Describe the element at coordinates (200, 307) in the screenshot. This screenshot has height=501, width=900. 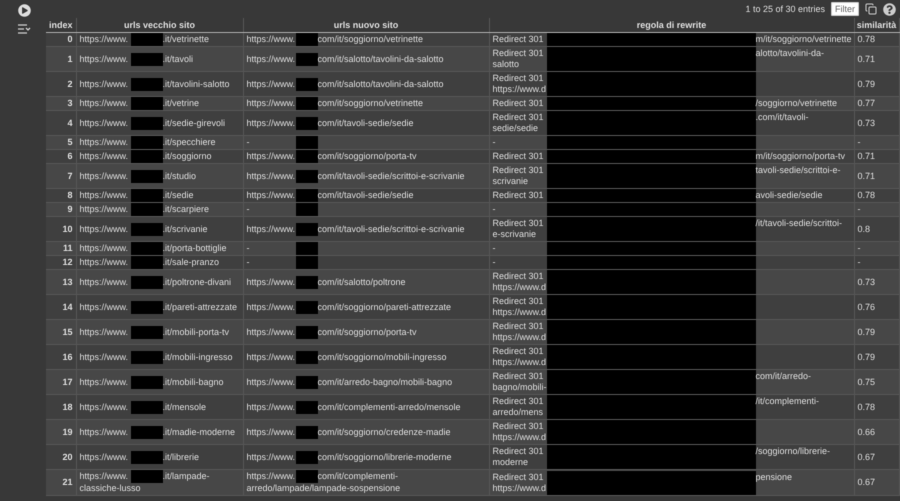
I see `table-cell-text: .it/pareti-attrezzate` at that location.